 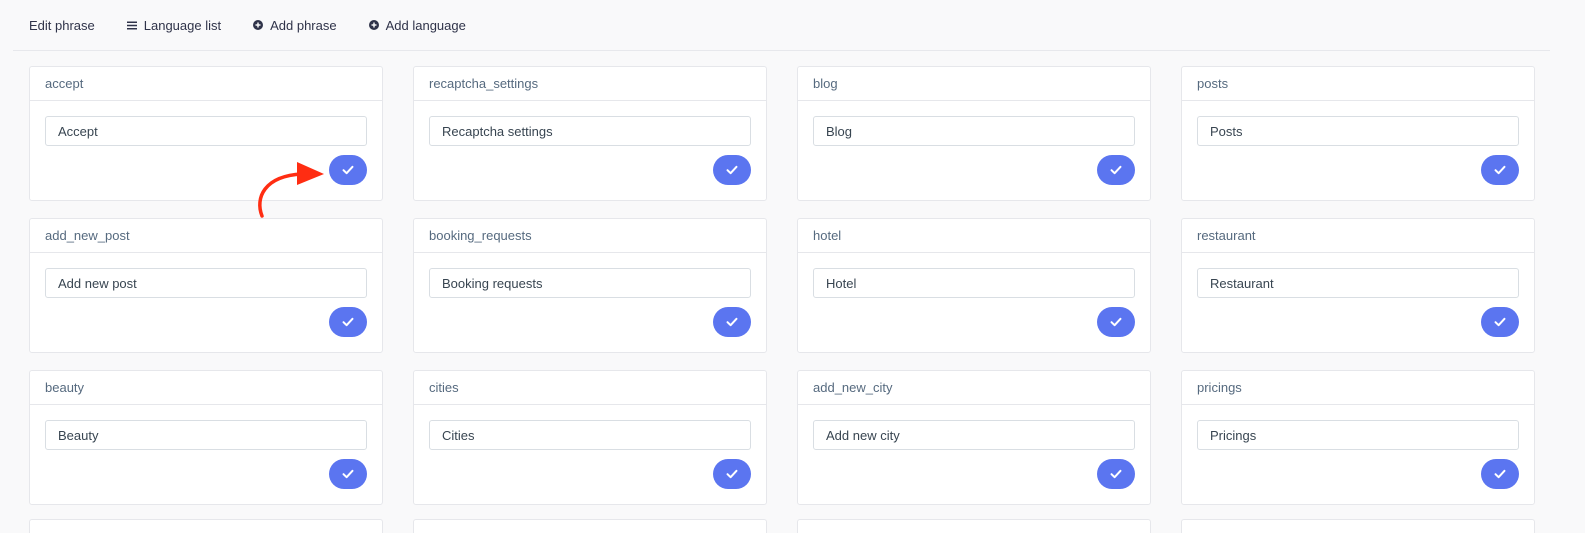 What do you see at coordinates (590, 388) in the screenshot?
I see `phrase-key: cities` at bounding box center [590, 388].